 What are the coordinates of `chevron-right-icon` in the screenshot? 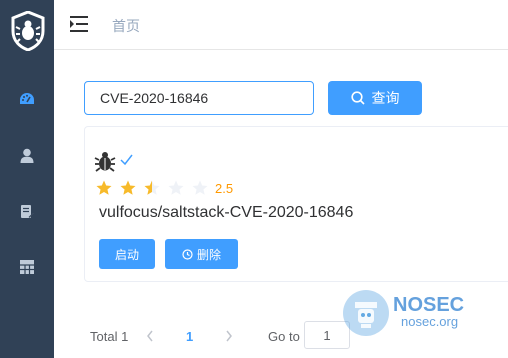 It's located at (229, 336).